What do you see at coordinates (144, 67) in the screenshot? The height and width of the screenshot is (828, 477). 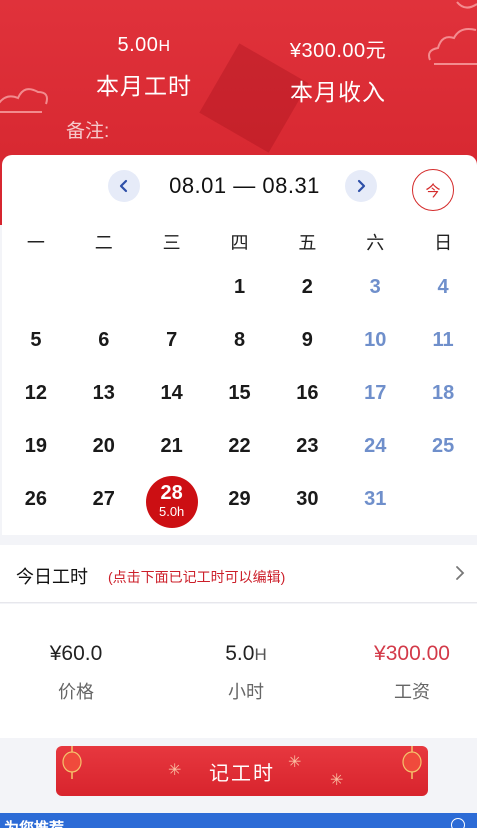 I see `month-hours-stat: 5.00H 本月工时` at bounding box center [144, 67].